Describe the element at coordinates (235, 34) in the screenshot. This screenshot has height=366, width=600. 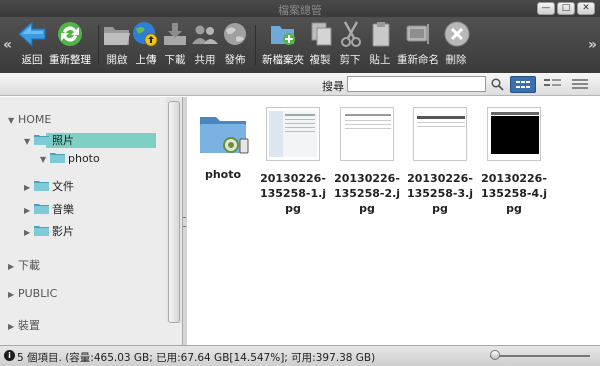
I see `publish-globe-icon` at that location.